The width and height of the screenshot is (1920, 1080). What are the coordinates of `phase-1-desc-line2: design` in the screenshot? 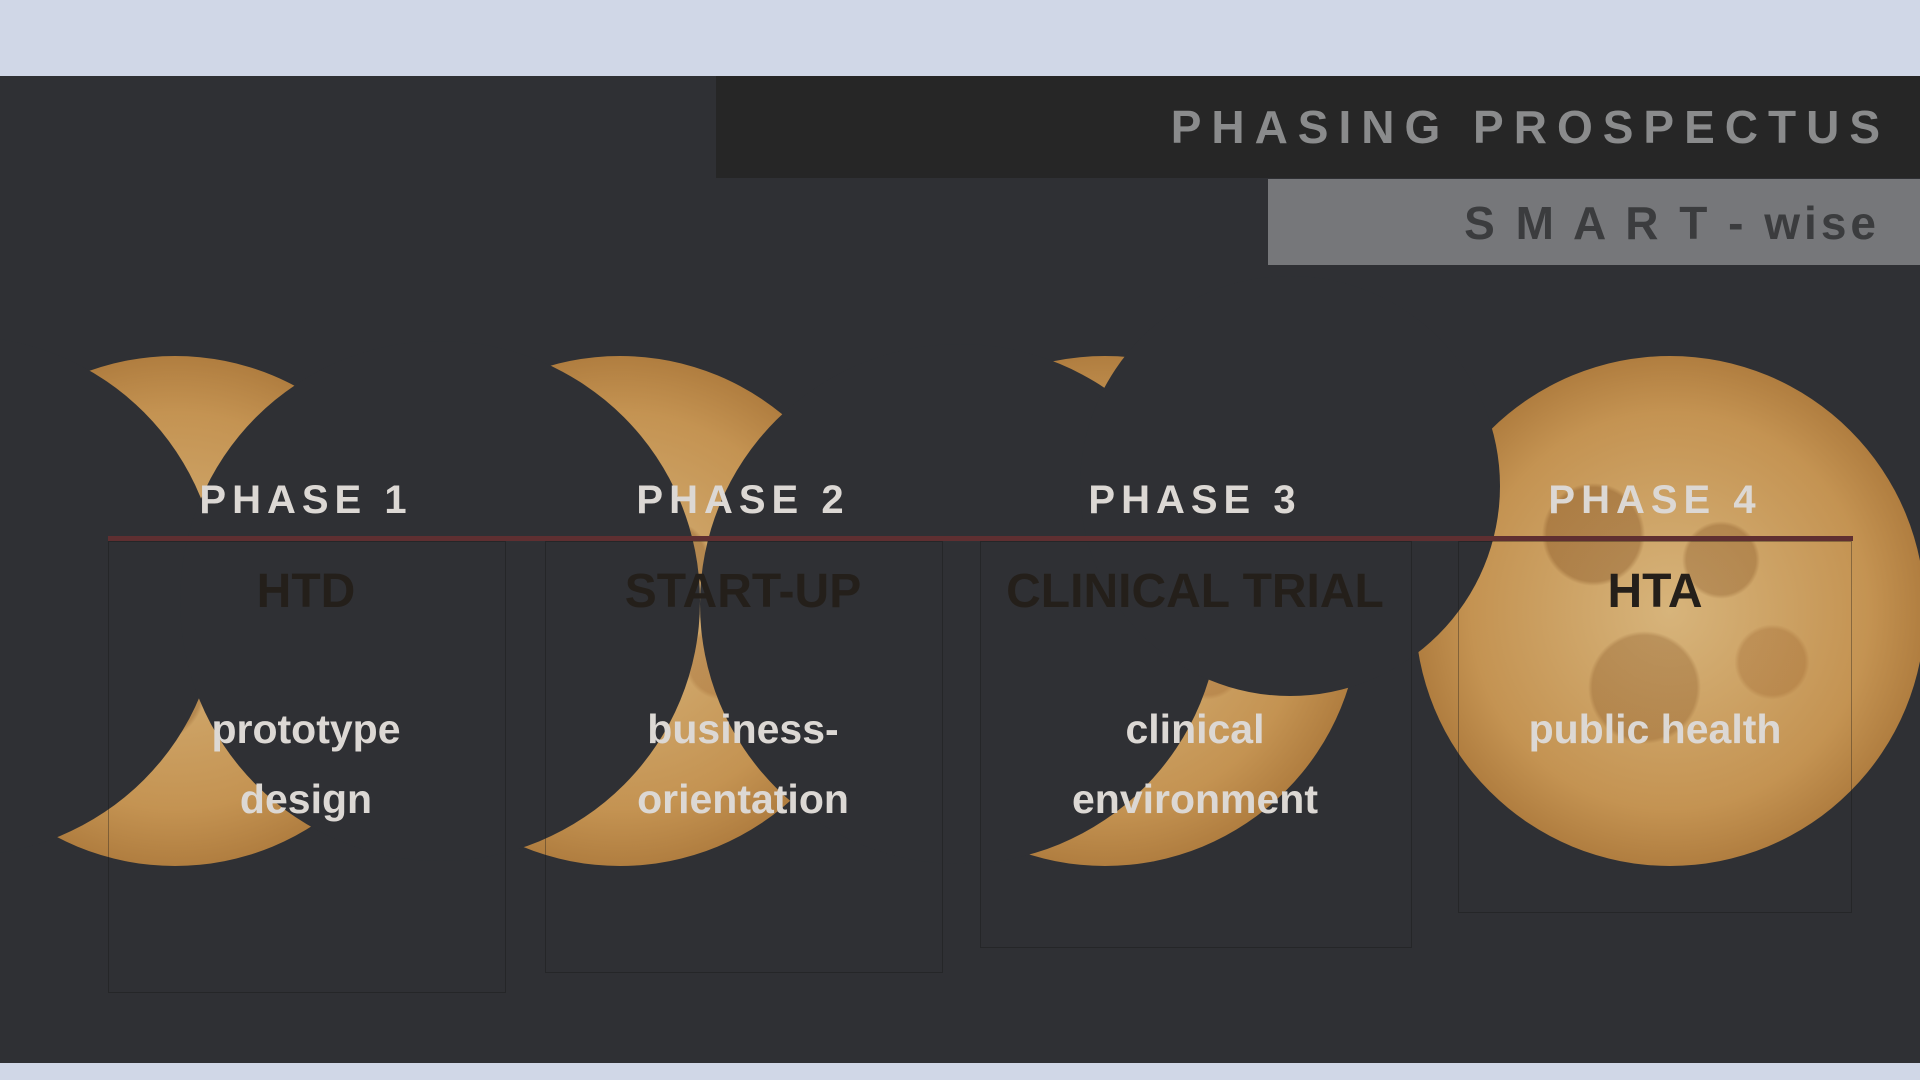 It's located at (306, 799).